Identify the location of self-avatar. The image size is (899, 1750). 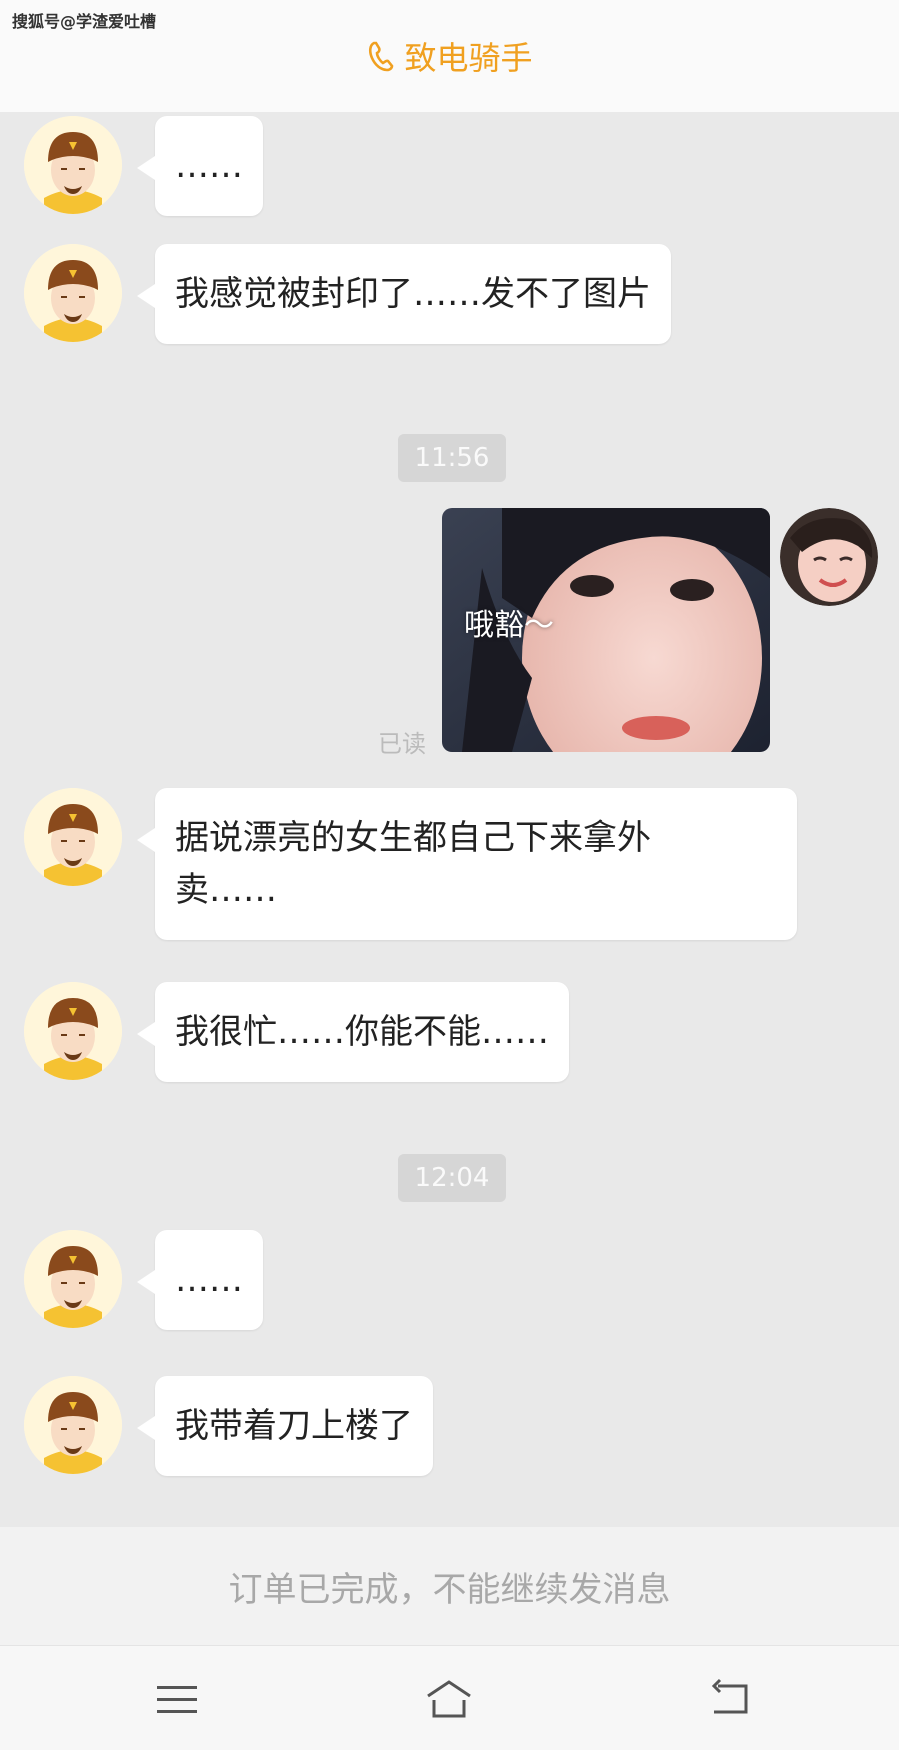
(829, 557).